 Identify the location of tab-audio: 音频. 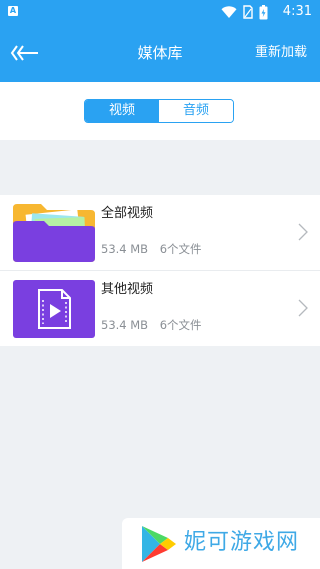
(196, 111).